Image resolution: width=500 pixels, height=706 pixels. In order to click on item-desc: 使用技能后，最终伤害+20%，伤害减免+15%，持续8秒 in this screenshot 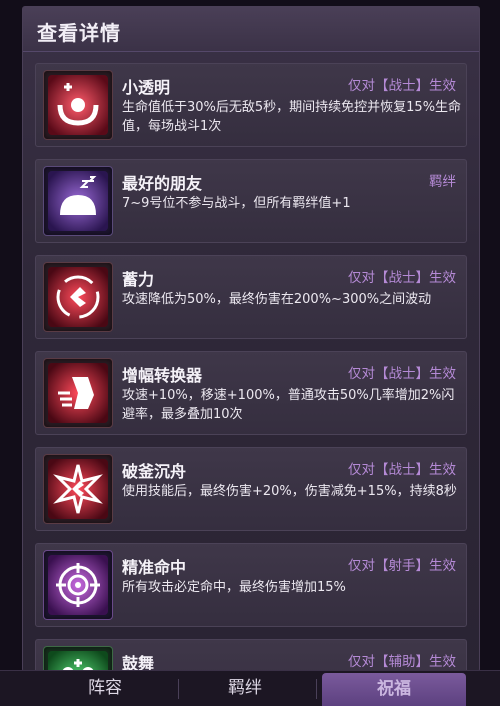, I will do `click(289, 491)`.